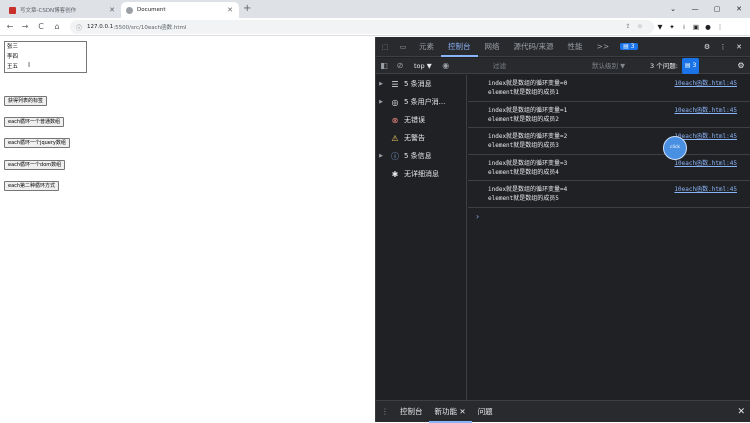 The width and height of the screenshot is (750, 423). What do you see at coordinates (37, 143) in the screenshot?
I see `each-jquery-array-button: each循环一个jquery数组` at bounding box center [37, 143].